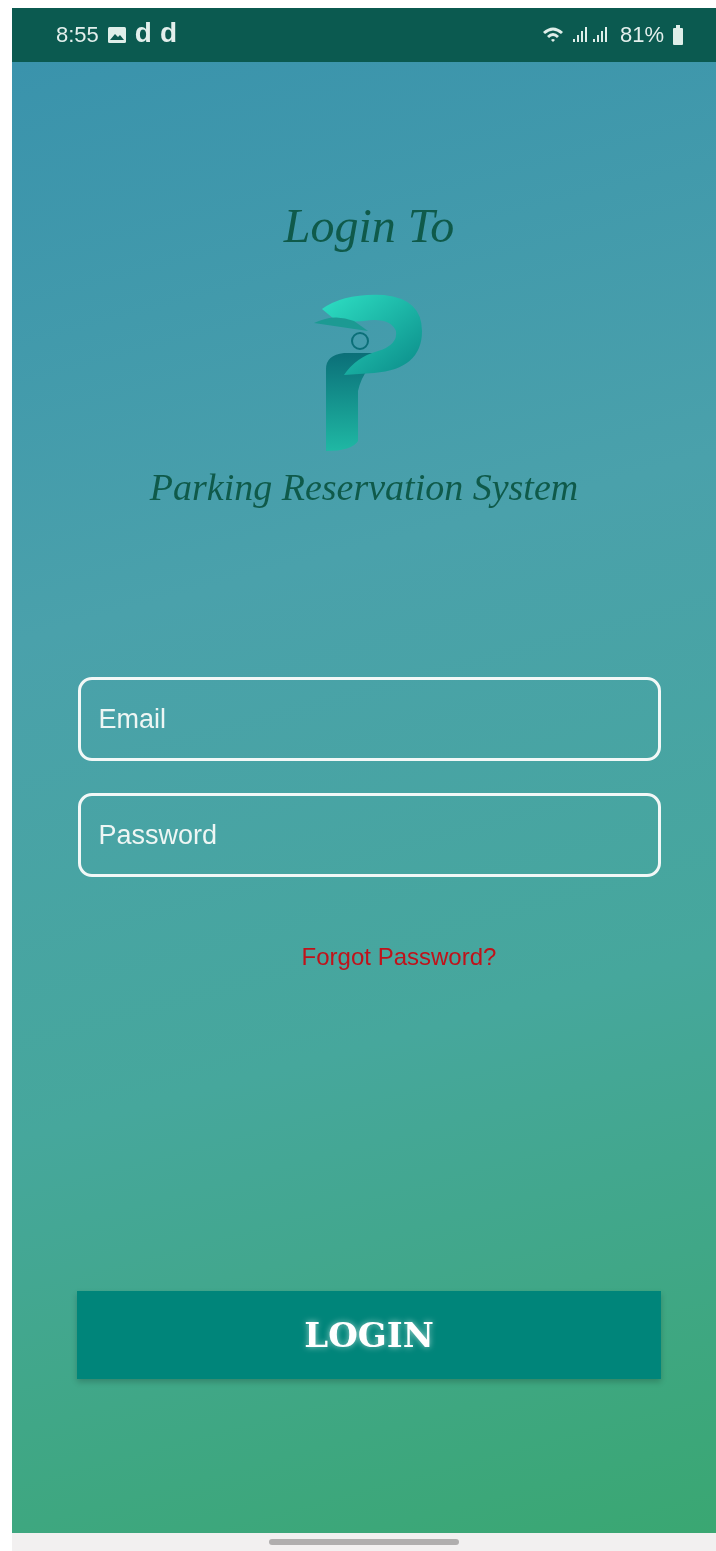 This screenshot has width=716, height=1551. I want to click on battery-icon, so click(678, 35).